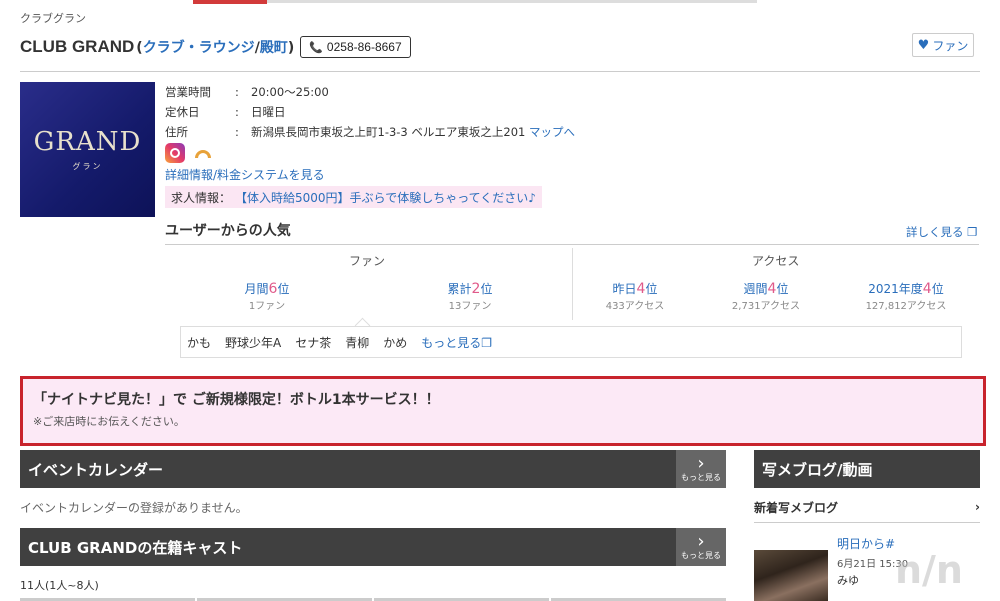 Image resolution: width=1000 pixels, height=601 pixels. What do you see at coordinates (291, 48) in the screenshot?
I see `paren-close: )` at bounding box center [291, 48].